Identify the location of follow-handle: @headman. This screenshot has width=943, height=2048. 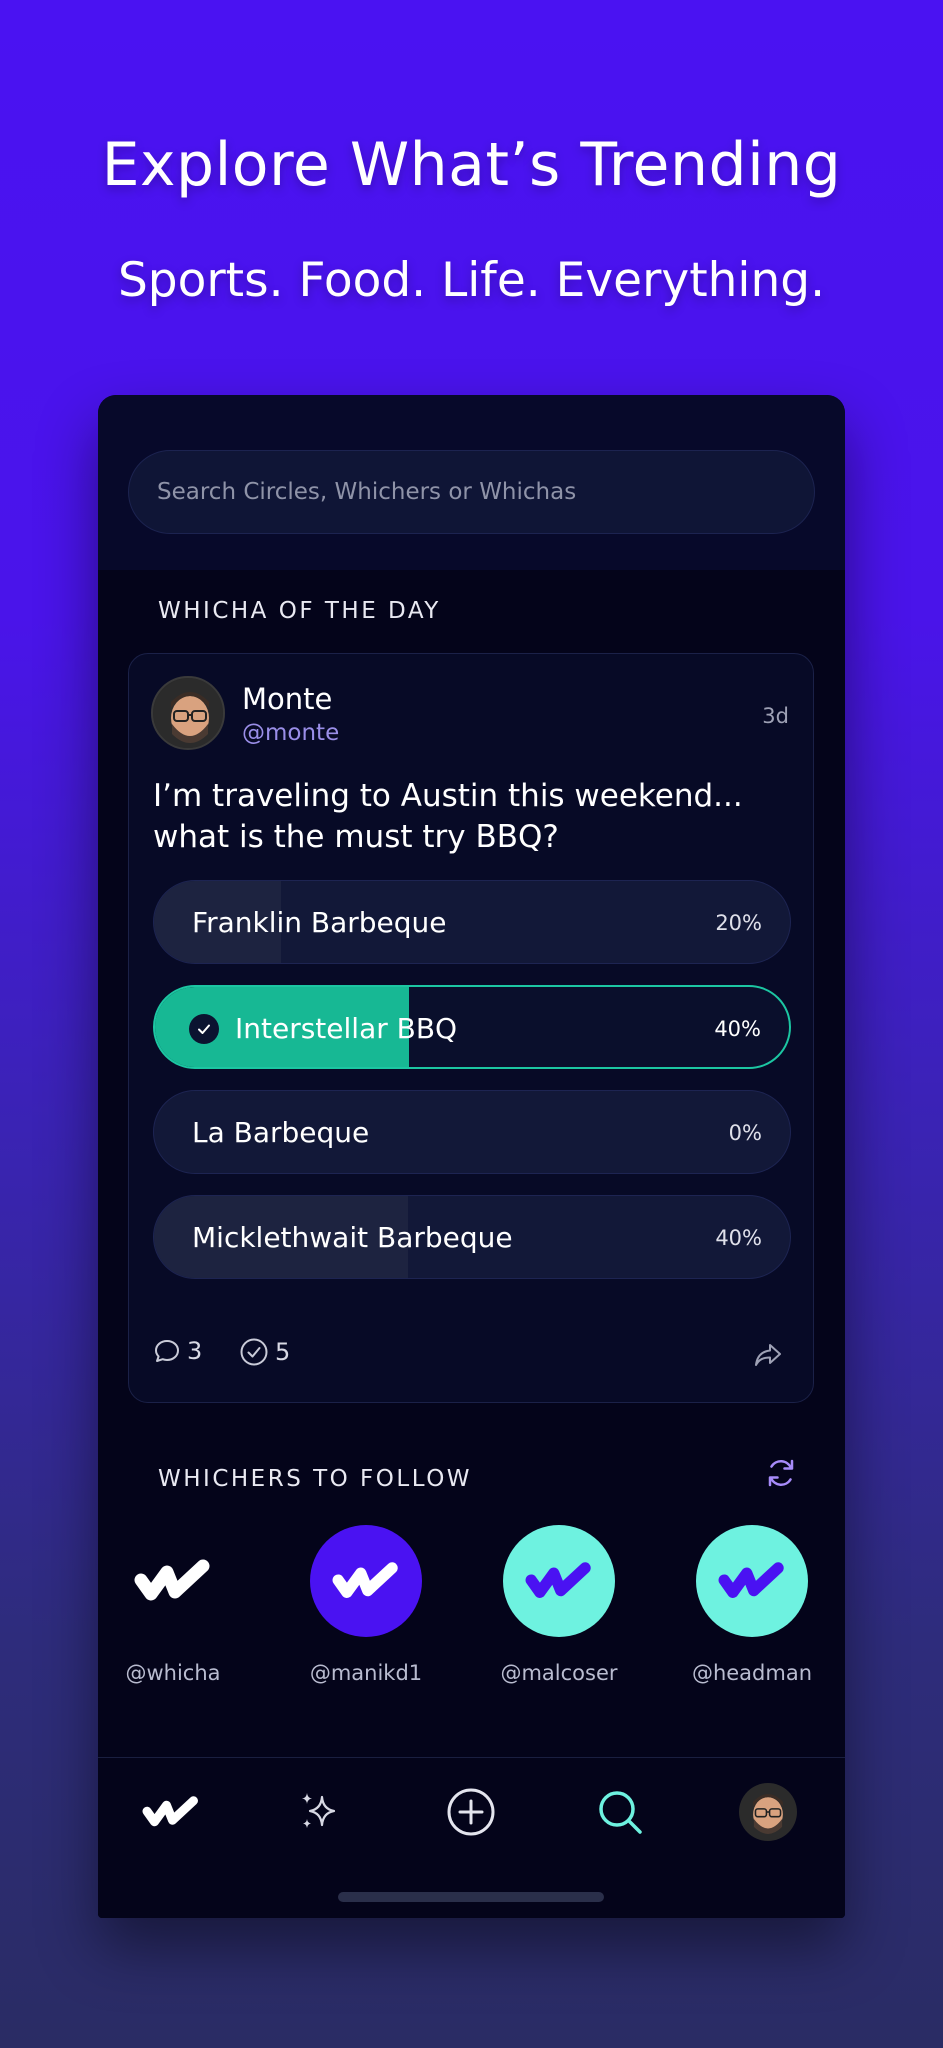
(752, 1673).